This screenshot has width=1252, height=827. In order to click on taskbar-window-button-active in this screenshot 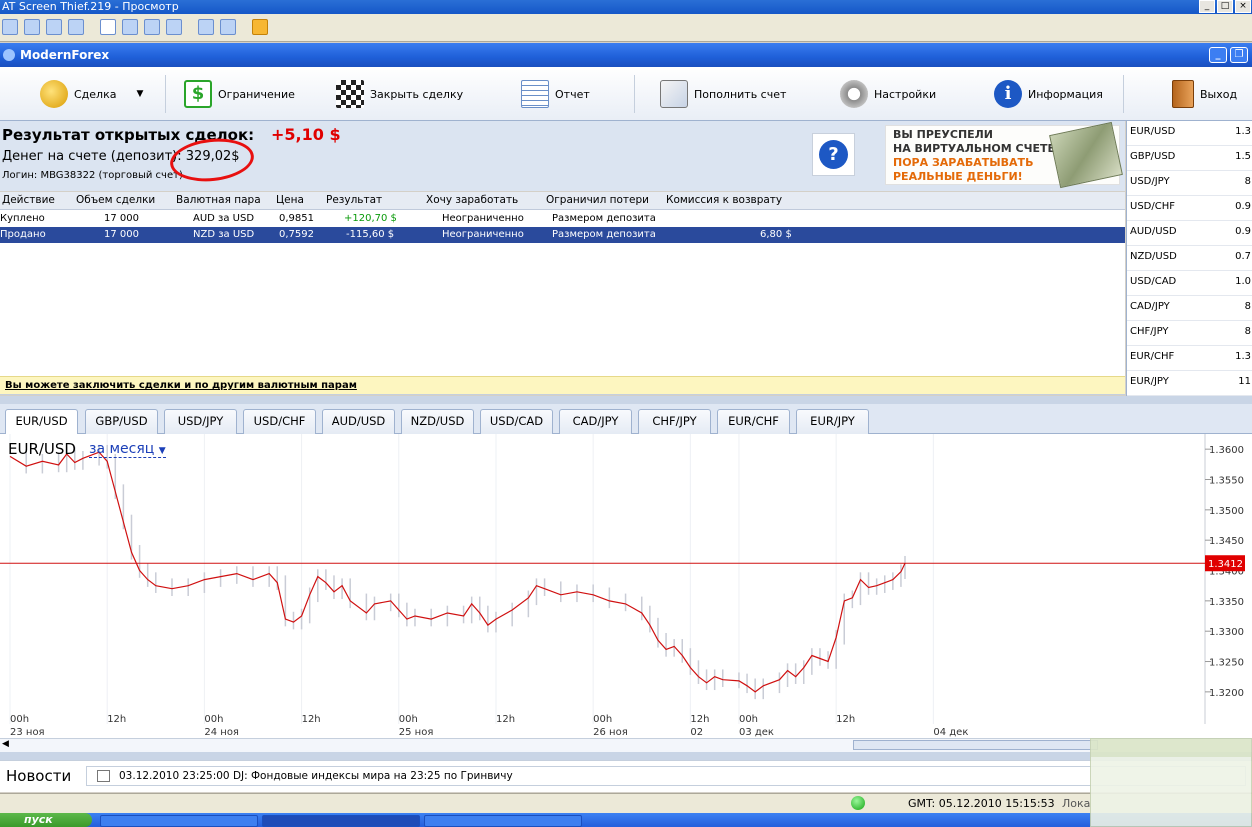, I will do `click(341, 821)`.